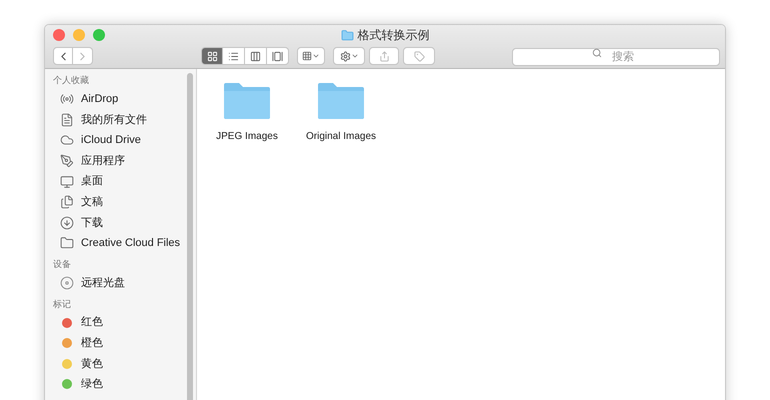 The image size is (770, 400). Describe the element at coordinates (384, 56) in the screenshot. I see `share-icon` at that location.